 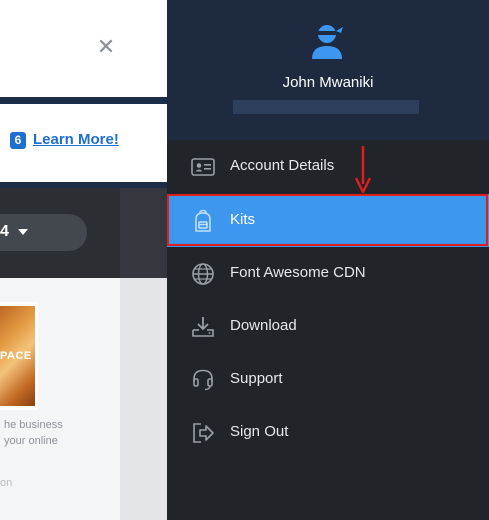 What do you see at coordinates (327, 42) in the screenshot?
I see `user-ninja-icon` at bounding box center [327, 42].